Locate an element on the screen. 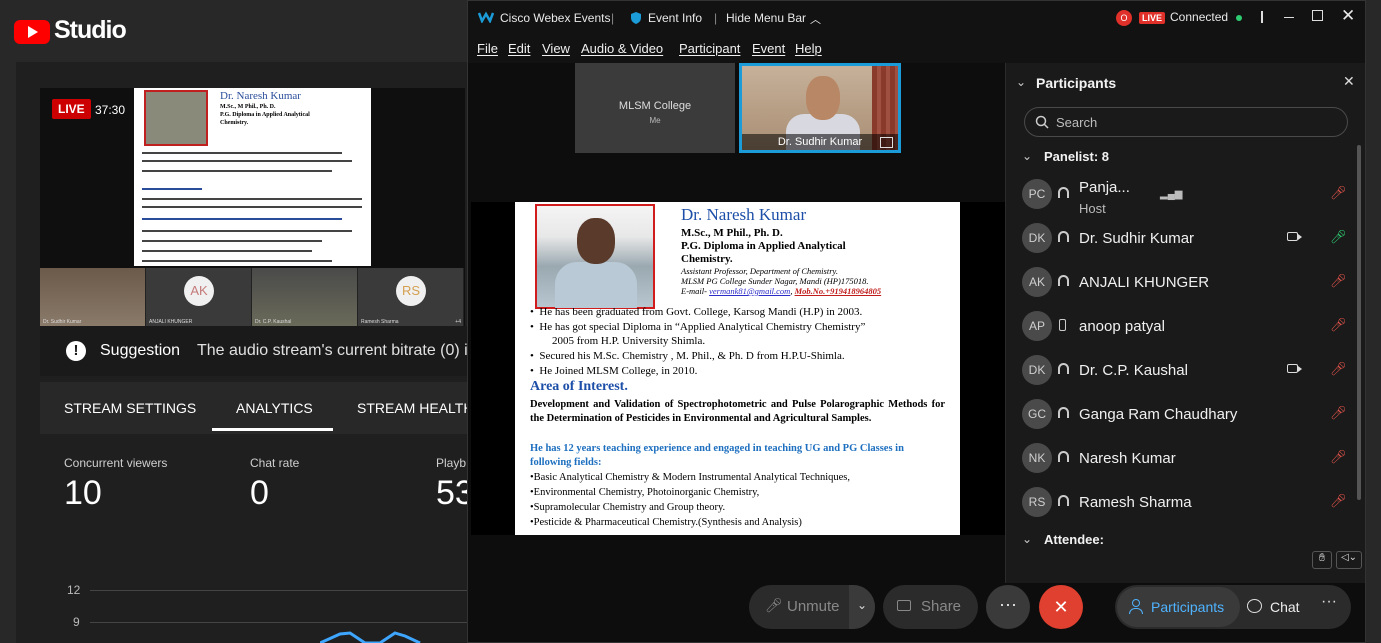  share-out-icon is located at coordinates (886, 142).